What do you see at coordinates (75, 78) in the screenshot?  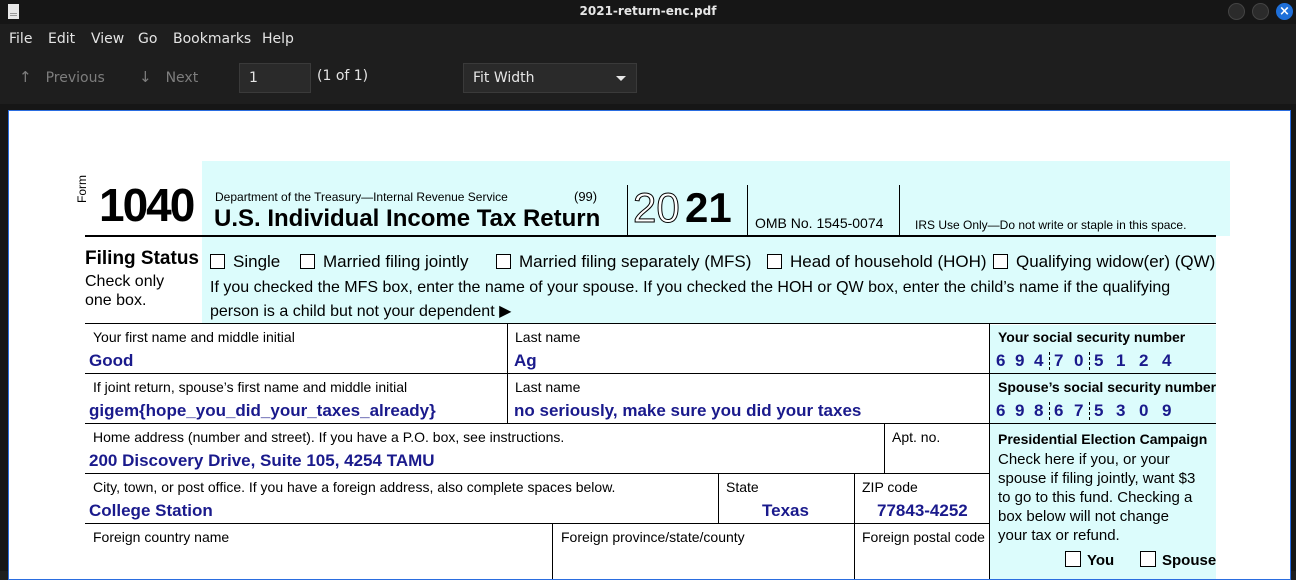 I see `previous-label: Previous` at bounding box center [75, 78].